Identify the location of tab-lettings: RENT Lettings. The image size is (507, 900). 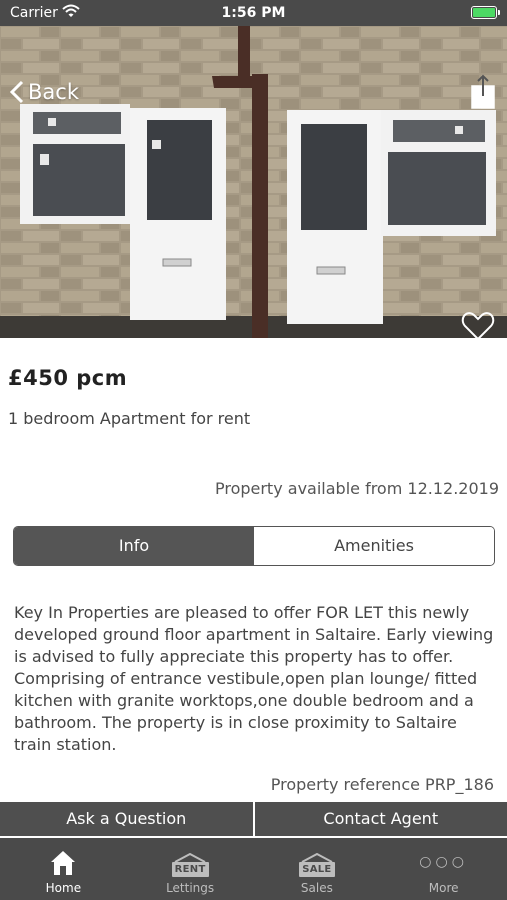
(190, 869).